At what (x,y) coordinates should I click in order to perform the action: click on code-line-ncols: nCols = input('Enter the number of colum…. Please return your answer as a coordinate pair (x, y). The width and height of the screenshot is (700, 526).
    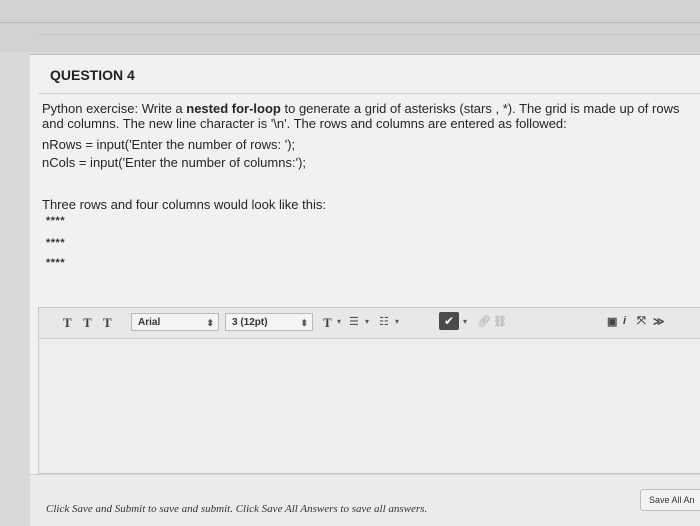
    Looking at the image, I should click on (174, 162).